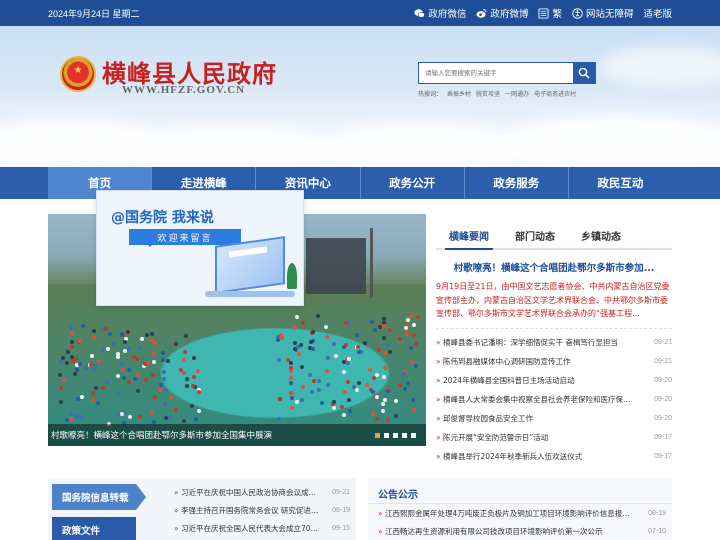 The image size is (720, 540). I want to click on list-item: 习近平在庆祝全国人民代表大会成立70周年大会上发表重要讲话 09-15, so click(262, 528).